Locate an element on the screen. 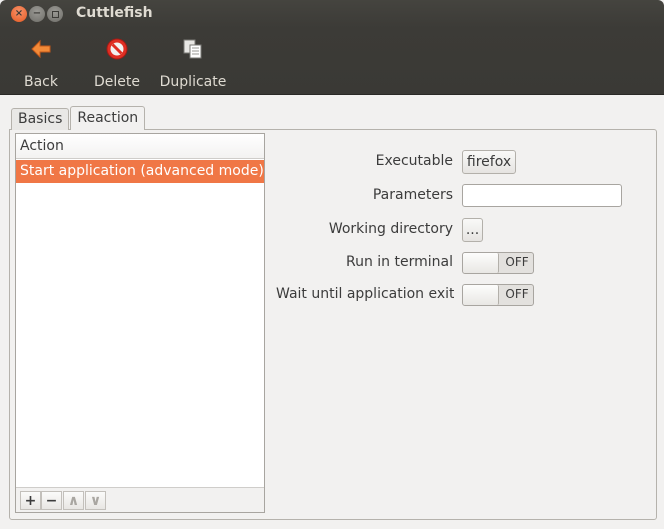  title-bar: × − Cuttlefish is located at coordinates (332, 14).